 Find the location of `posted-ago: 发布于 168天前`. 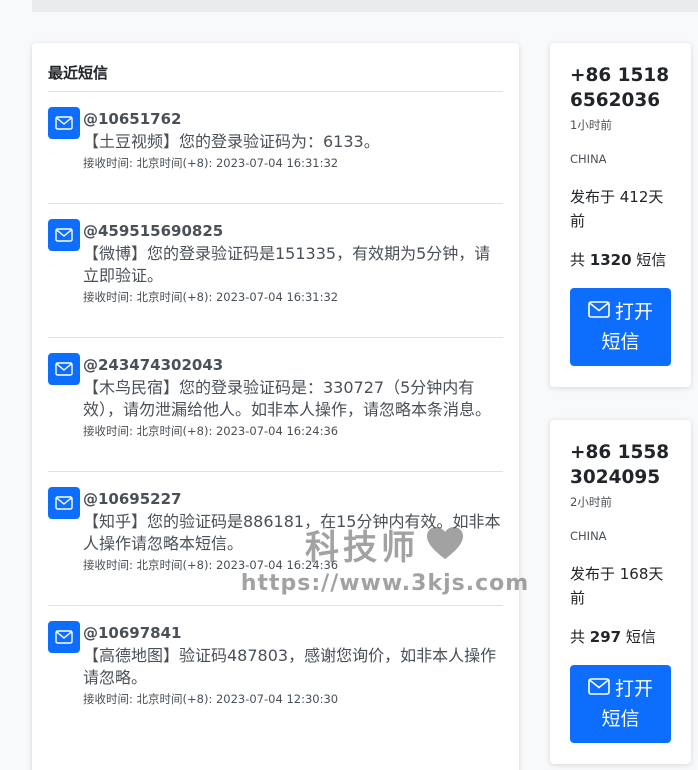

posted-ago: 发布于 168天前 is located at coordinates (617, 586).